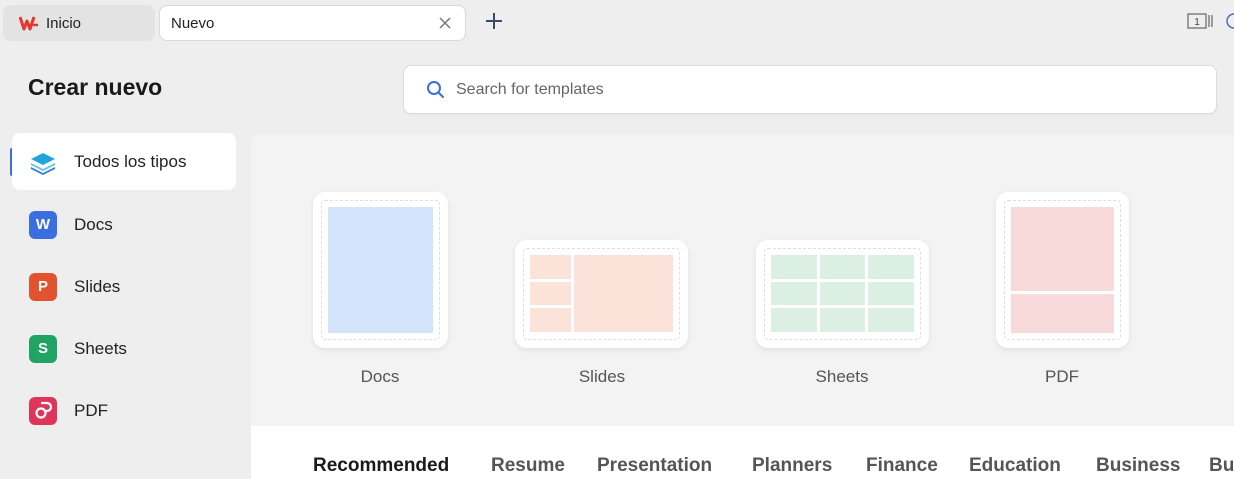 This screenshot has width=1234, height=479. I want to click on sidebar-item-label: Docs, so click(93, 224).